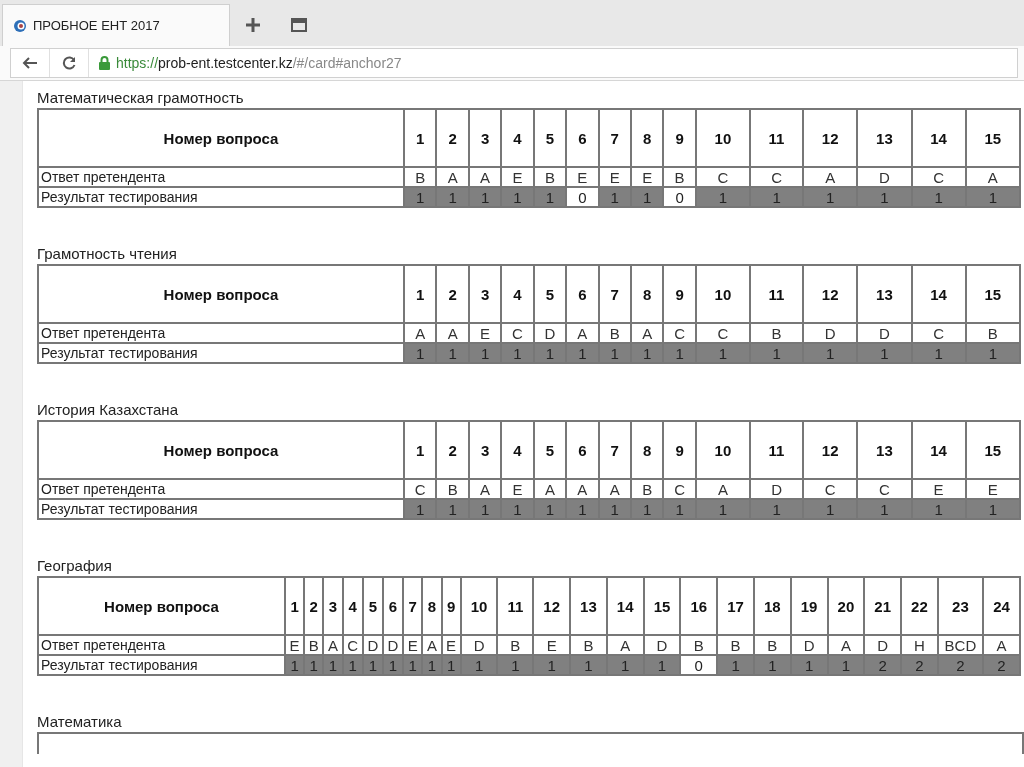 This screenshot has width=1024, height=767. Describe the element at coordinates (809, 606) in the screenshot. I see `question-number: 19` at that location.